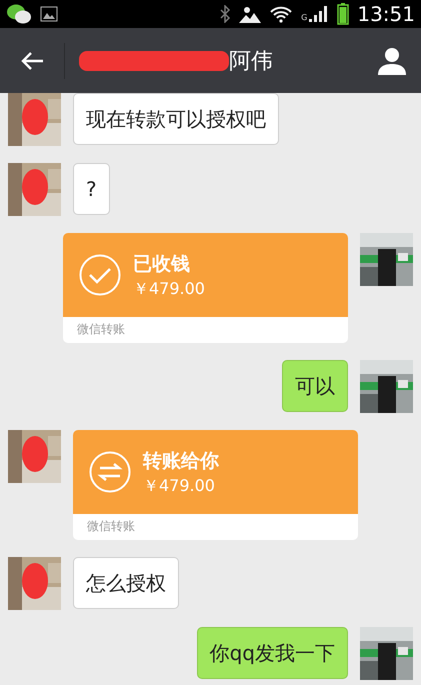 Image resolution: width=421 pixels, height=685 pixels. What do you see at coordinates (225, 14) in the screenshot?
I see `bluetooth-icon` at bounding box center [225, 14].